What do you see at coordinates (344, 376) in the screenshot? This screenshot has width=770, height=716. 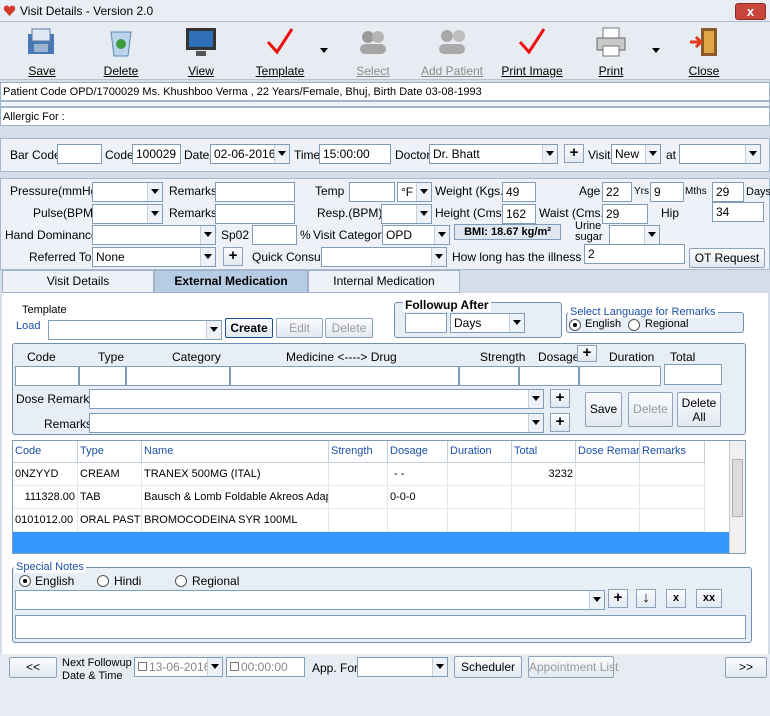 I see `medicine-drug-input` at bounding box center [344, 376].